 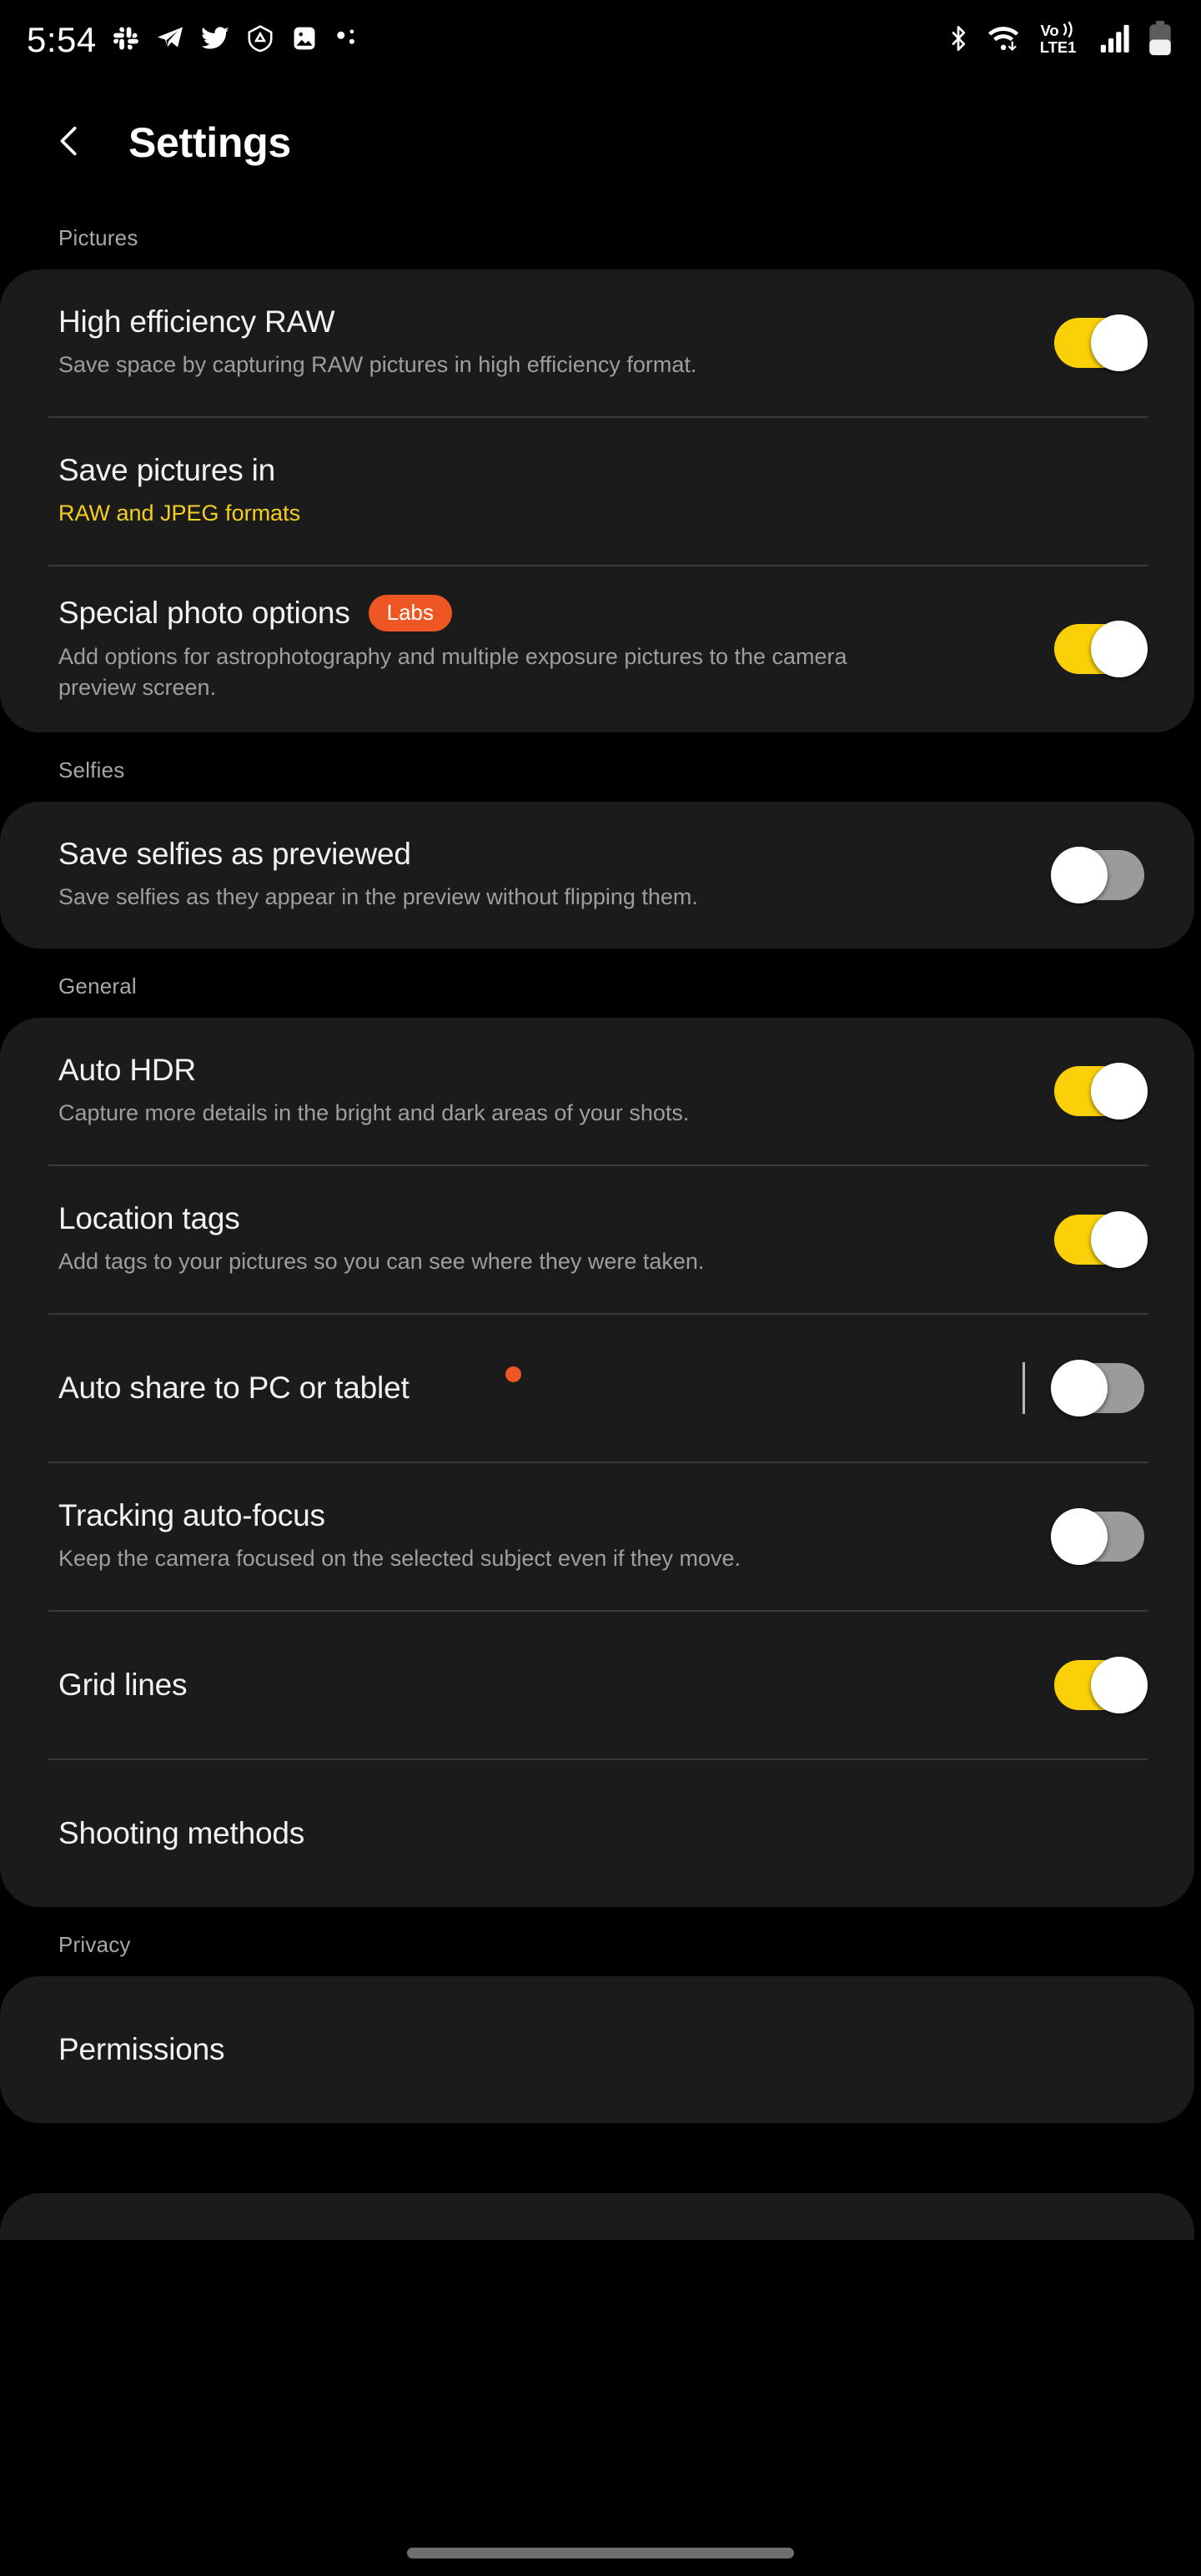 I want to click on status-bar-right: Vo LTE1, so click(x=1059, y=40).